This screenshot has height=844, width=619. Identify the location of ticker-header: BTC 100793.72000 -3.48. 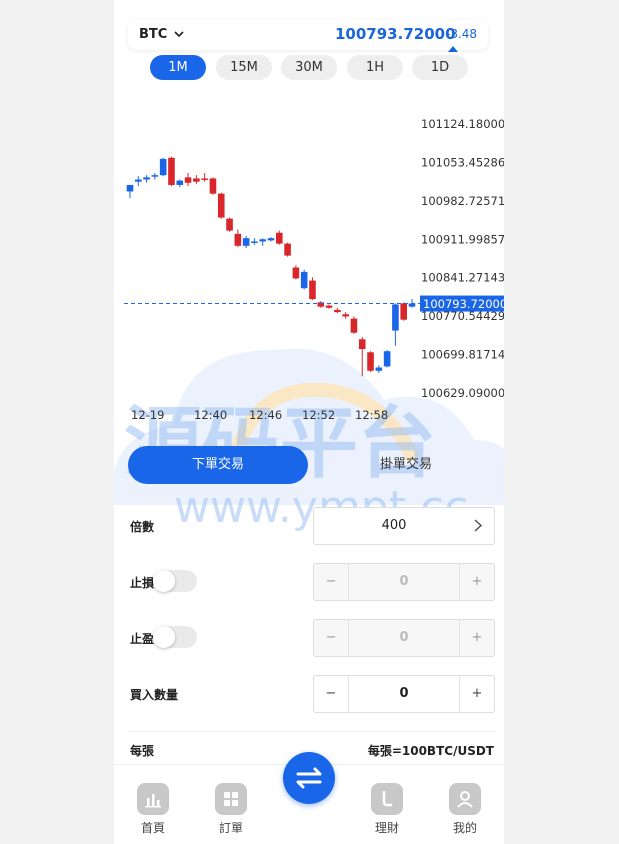
(308, 36).